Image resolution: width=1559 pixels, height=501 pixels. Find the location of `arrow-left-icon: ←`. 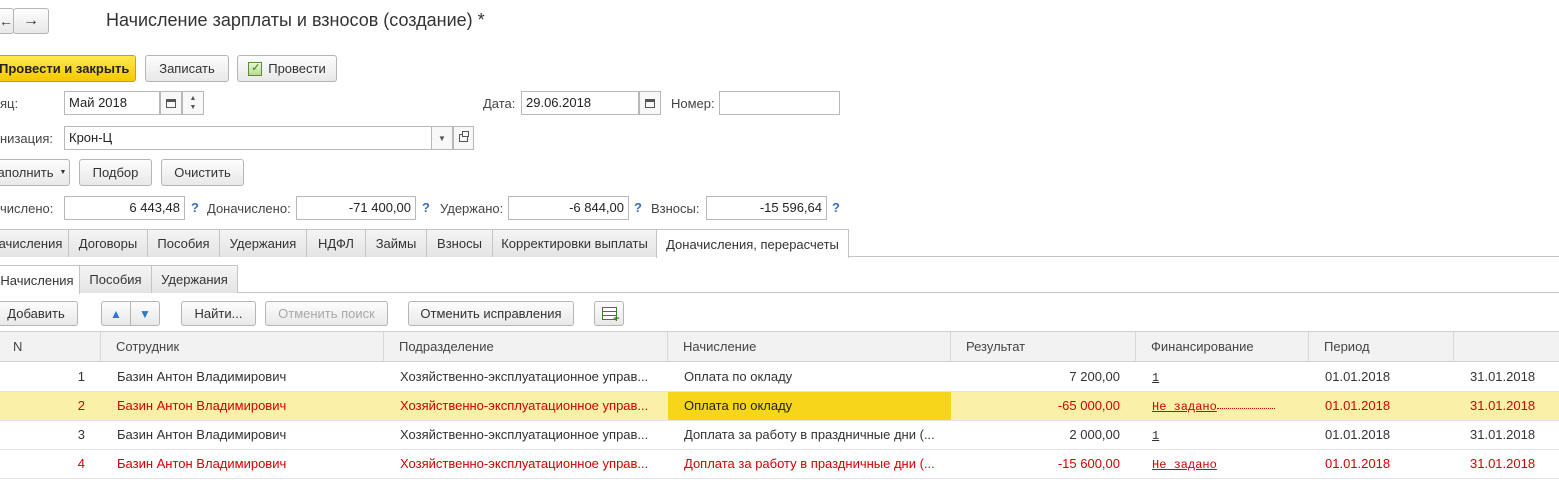

arrow-left-icon: ← is located at coordinates (6, 21).